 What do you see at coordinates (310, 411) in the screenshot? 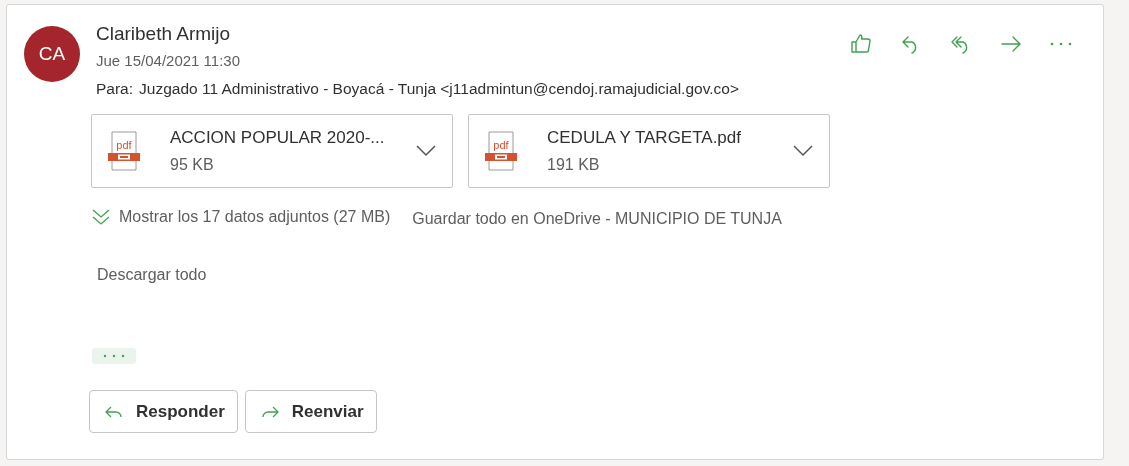
I see `forward-button: Reenviar` at bounding box center [310, 411].